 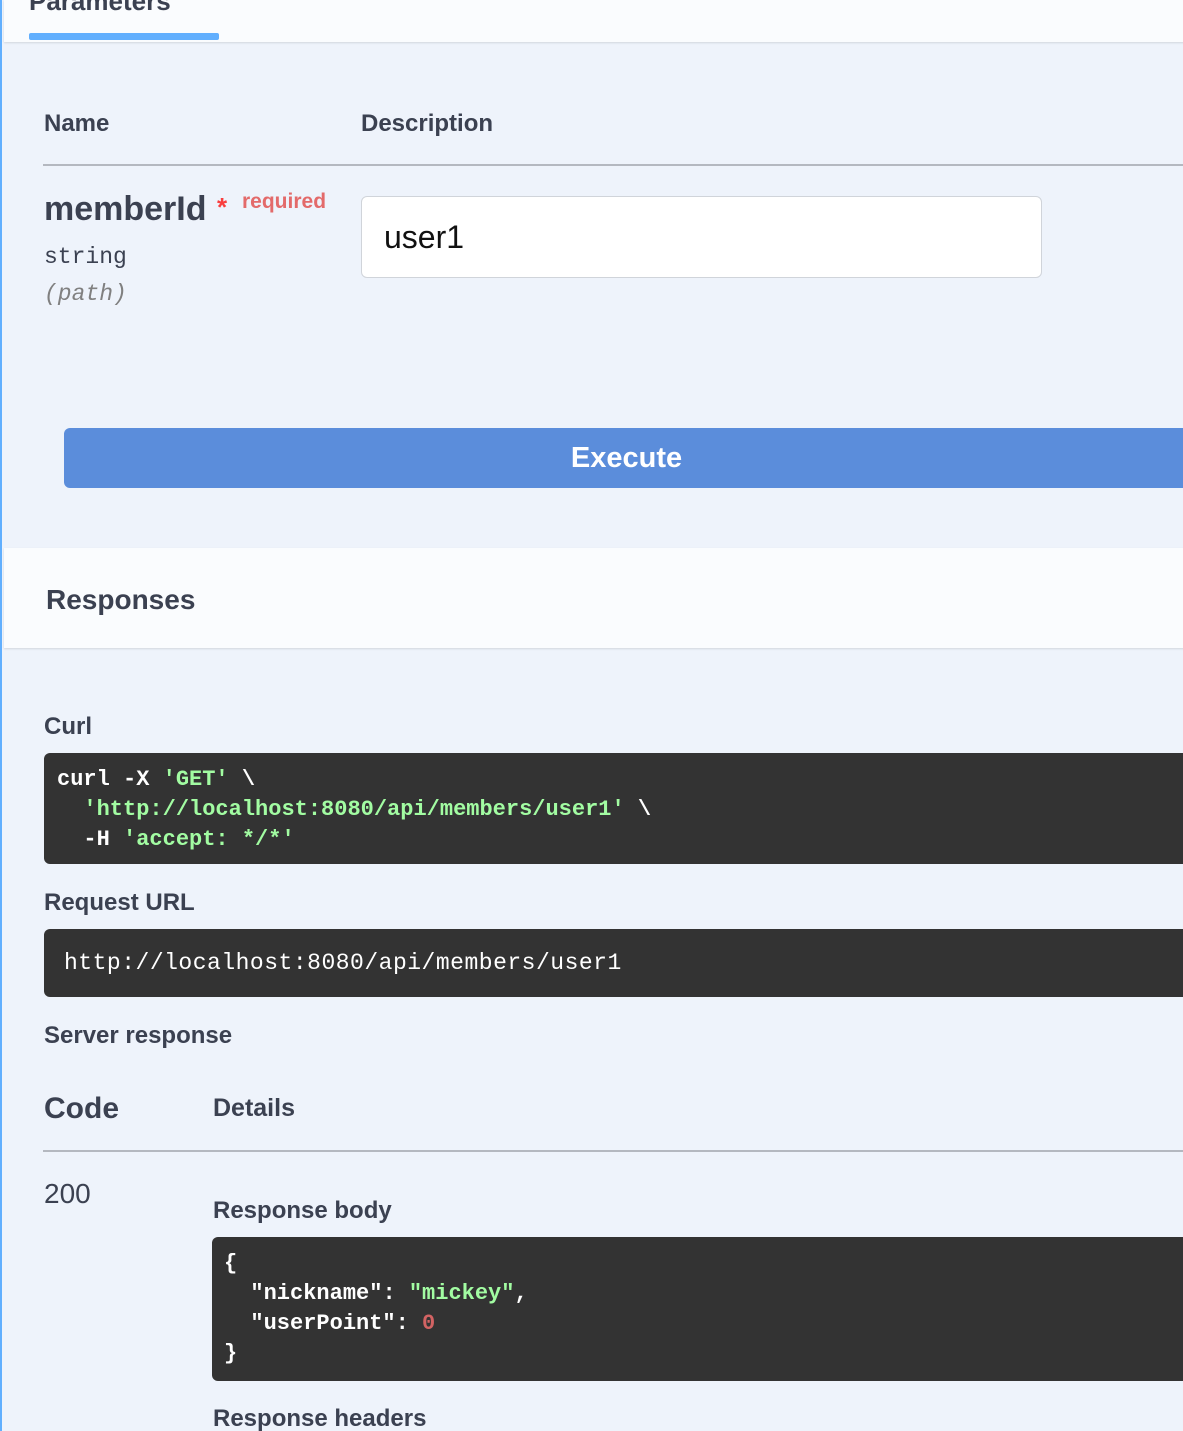 What do you see at coordinates (85, 257) in the screenshot?
I see `param-type: string` at bounding box center [85, 257].